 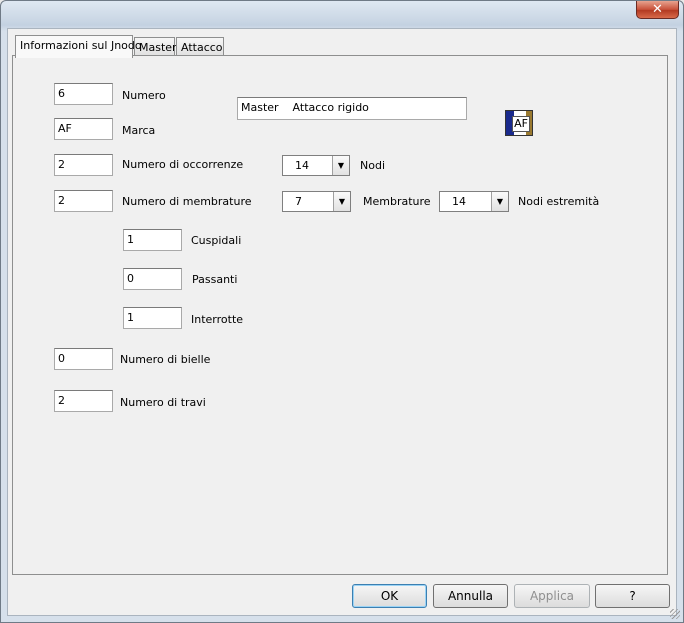 What do you see at coordinates (81, 45) in the screenshot?
I see `tab-label: Informazioni sul Jnodo` at bounding box center [81, 45].